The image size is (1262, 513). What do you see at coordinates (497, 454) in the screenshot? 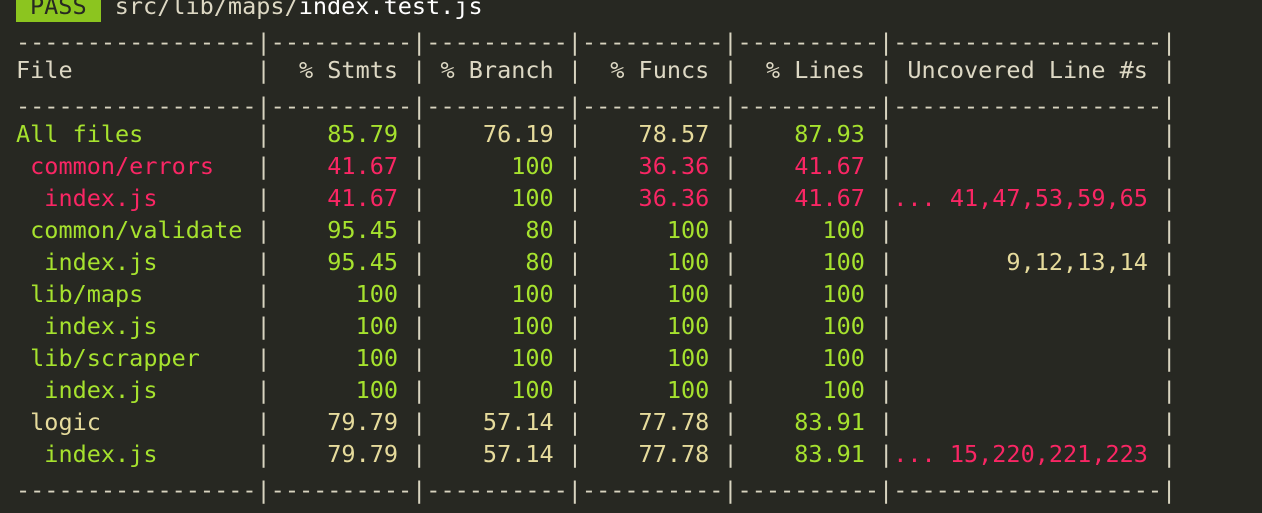
I see `cell-branch: 57.14` at bounding box center [497, 454].